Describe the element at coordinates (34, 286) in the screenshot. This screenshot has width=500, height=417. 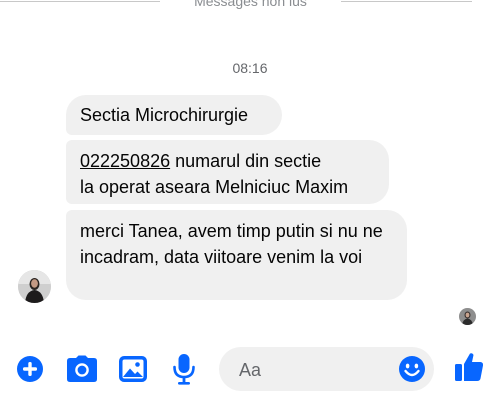
I see `sender-avatar` at that location.